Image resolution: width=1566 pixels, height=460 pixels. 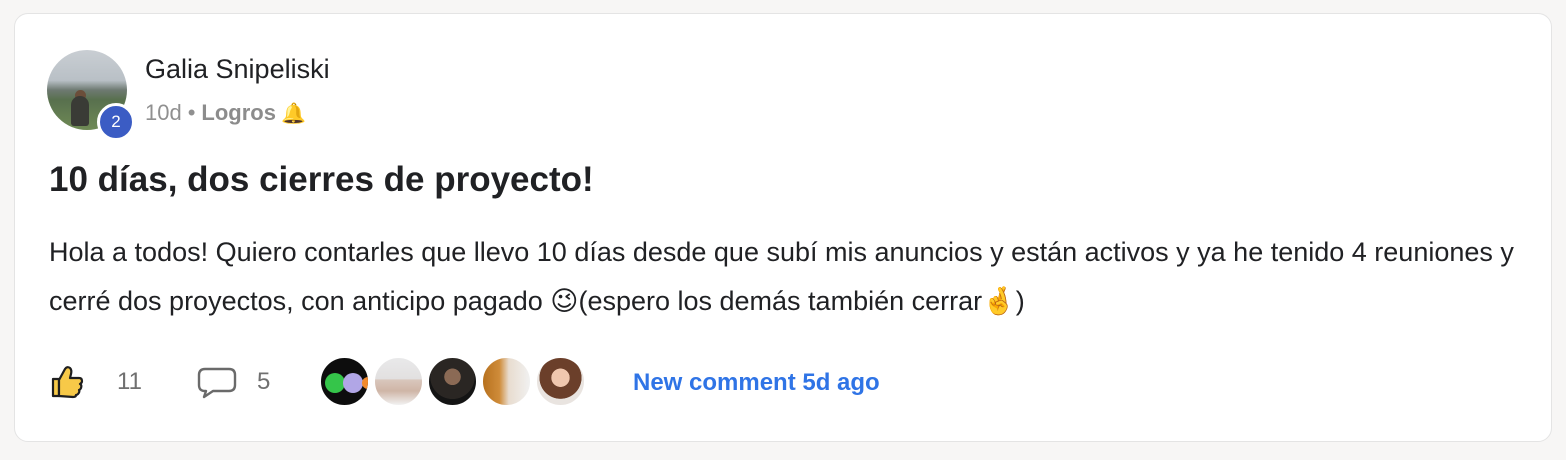 What do you see at coordinates (365, 383) in the screenshot?
I see `logo-dot-orange` at bounding box center [365, 383].